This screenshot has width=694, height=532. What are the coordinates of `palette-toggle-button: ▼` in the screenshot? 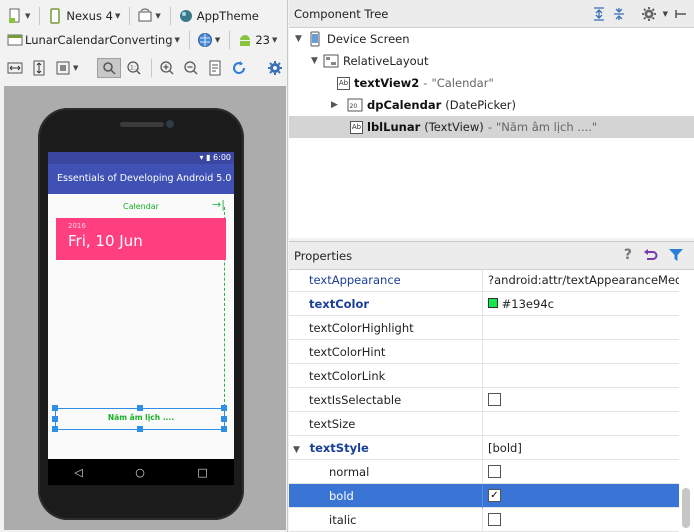 It's located at (18, 16).